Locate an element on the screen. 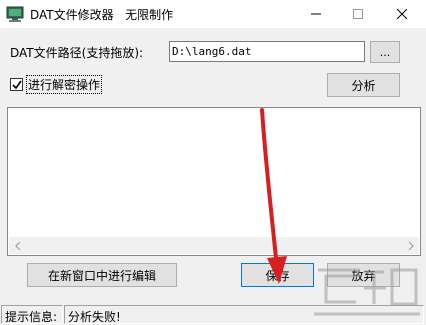 The height and width of the screenshot is (325, 426). decrypt-checkbox is located at coordinates (16, 84).